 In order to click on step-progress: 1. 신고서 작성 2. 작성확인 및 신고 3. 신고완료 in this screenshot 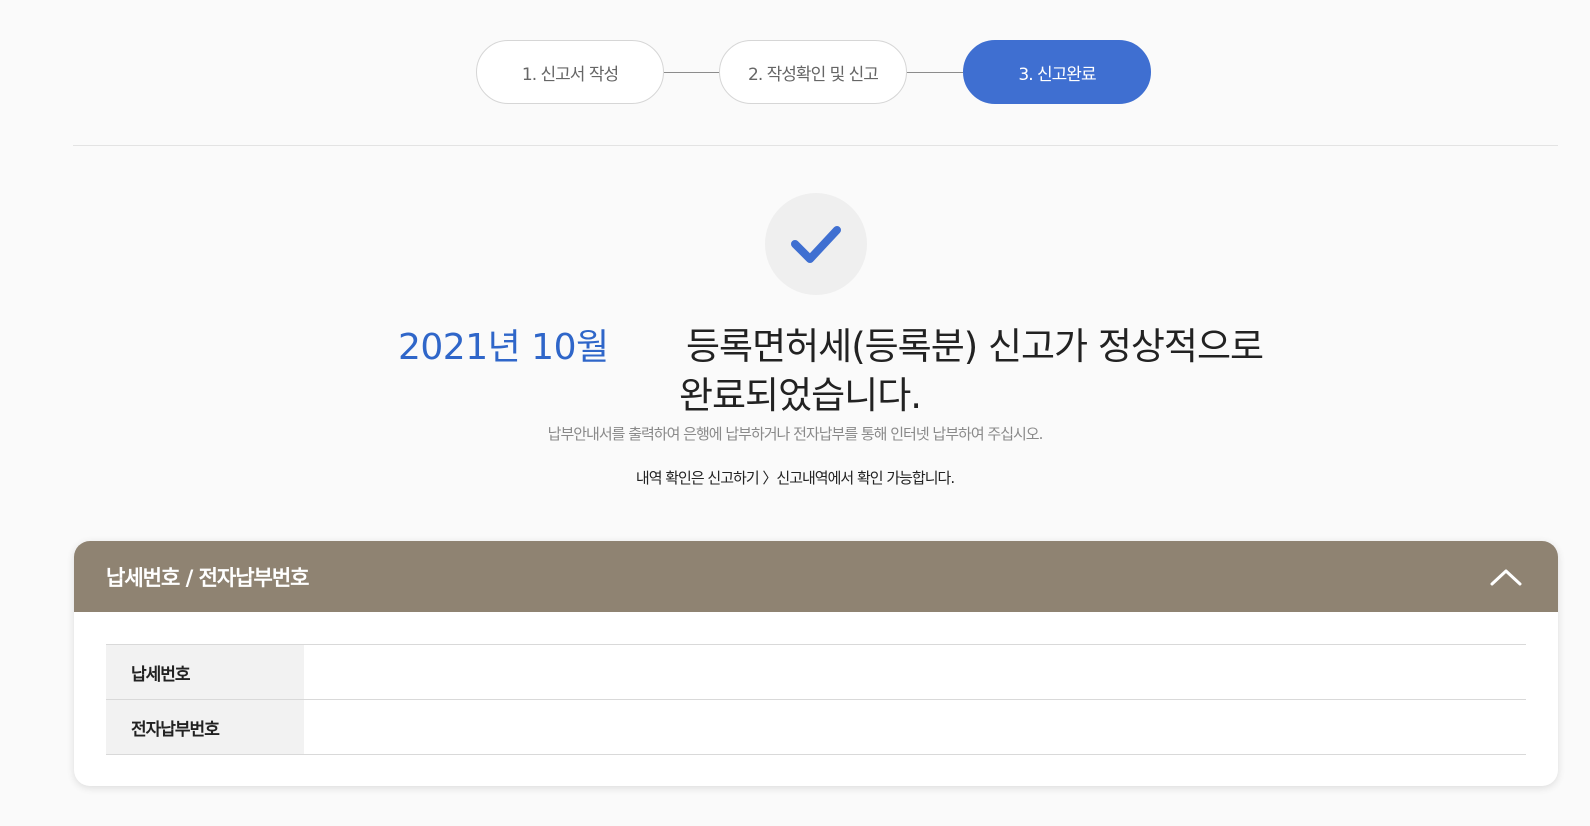, I will do `click(795, 73)`.